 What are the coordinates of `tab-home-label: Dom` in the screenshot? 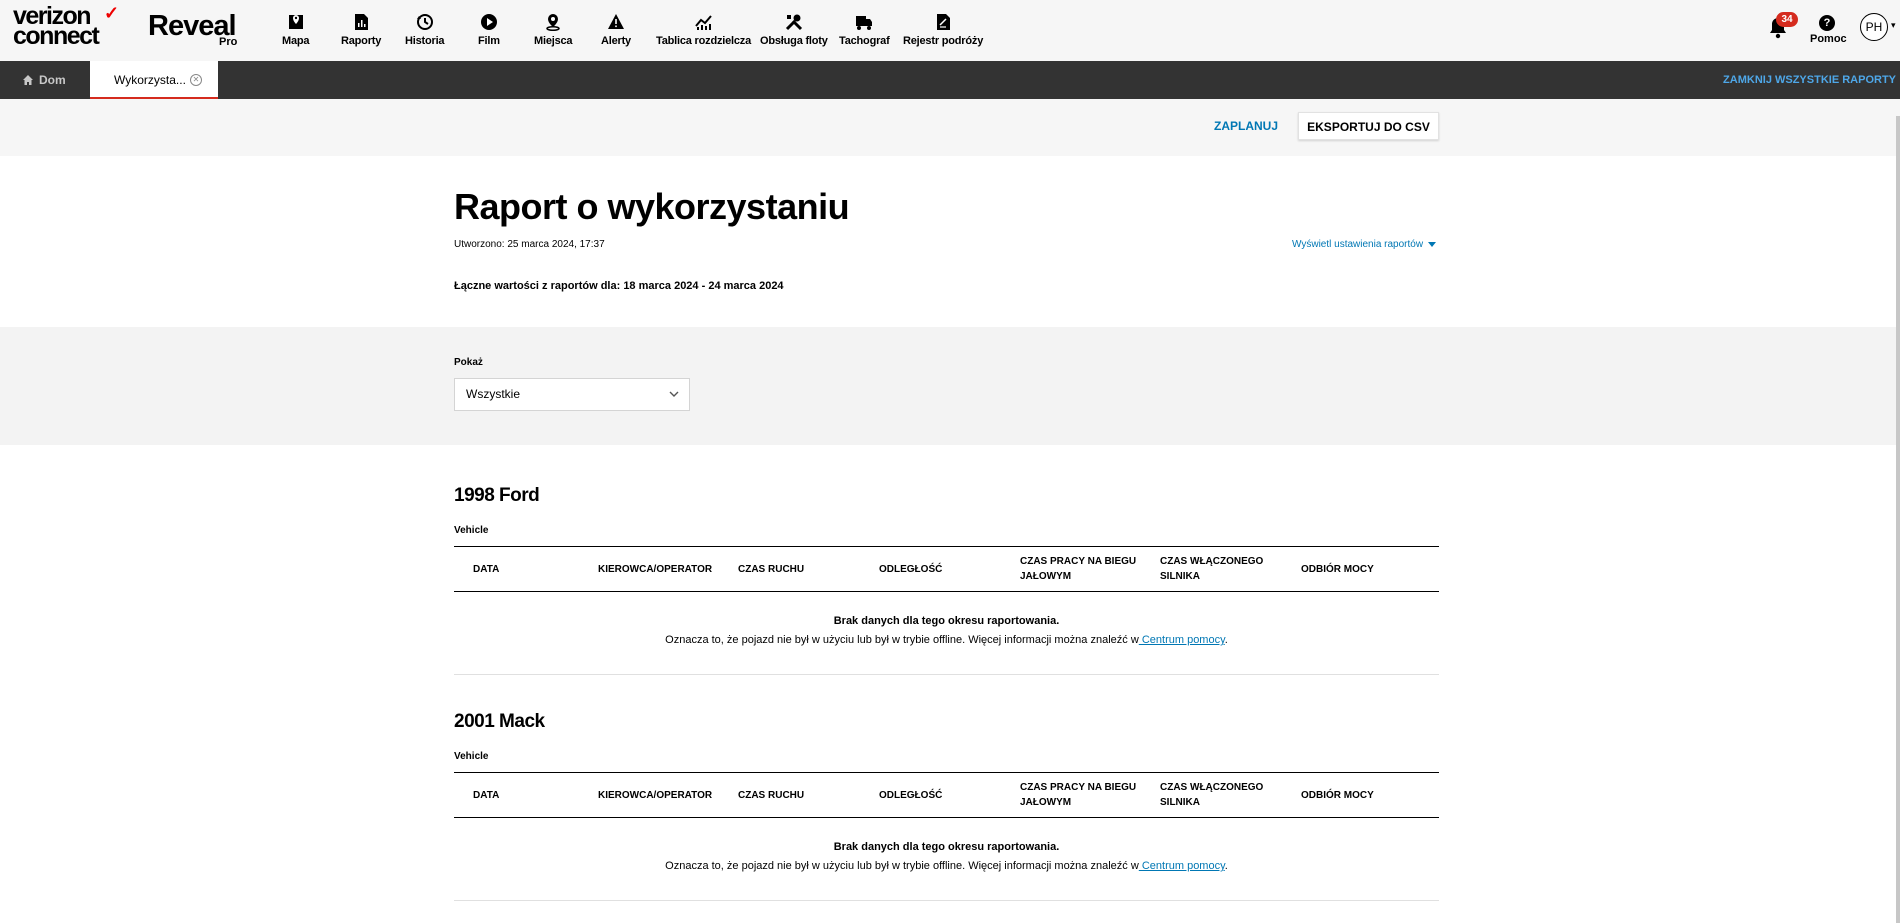 It's located at (52, 80).